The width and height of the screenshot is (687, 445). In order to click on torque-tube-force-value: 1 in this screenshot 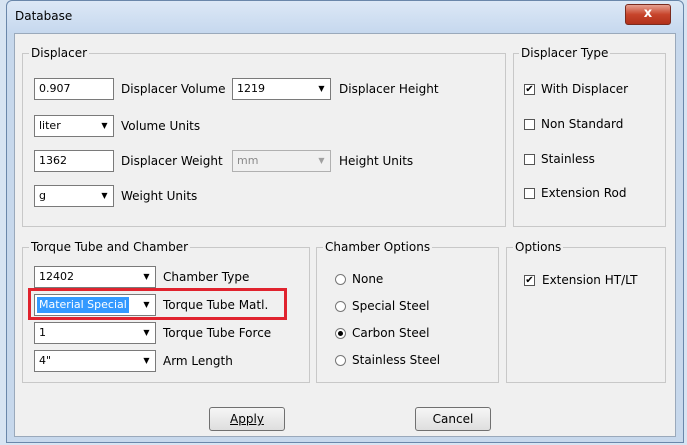, I will do `click(42, 332)`.